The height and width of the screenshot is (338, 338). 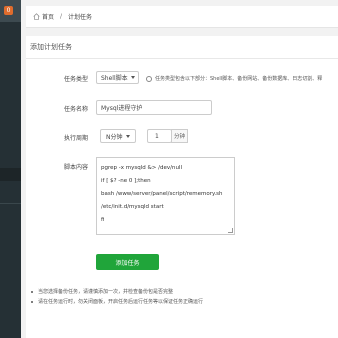 I want to click on period-label: 执行周期, so click(x=75, y=138).